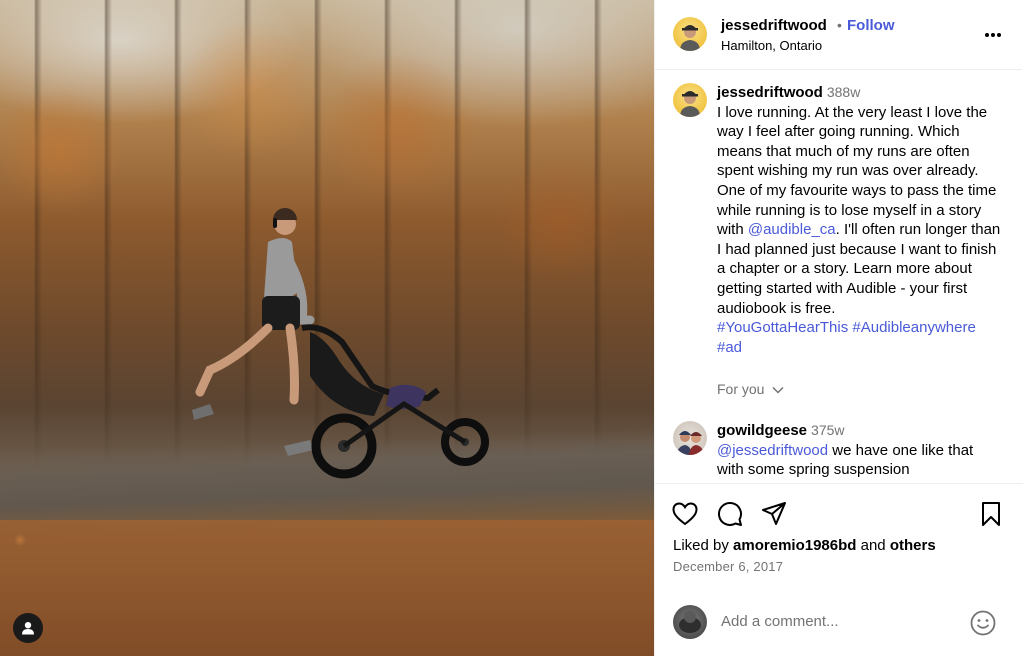 The image size is (1024, 656). I want to click on hashtag-link: #ad, so click(729, 347).